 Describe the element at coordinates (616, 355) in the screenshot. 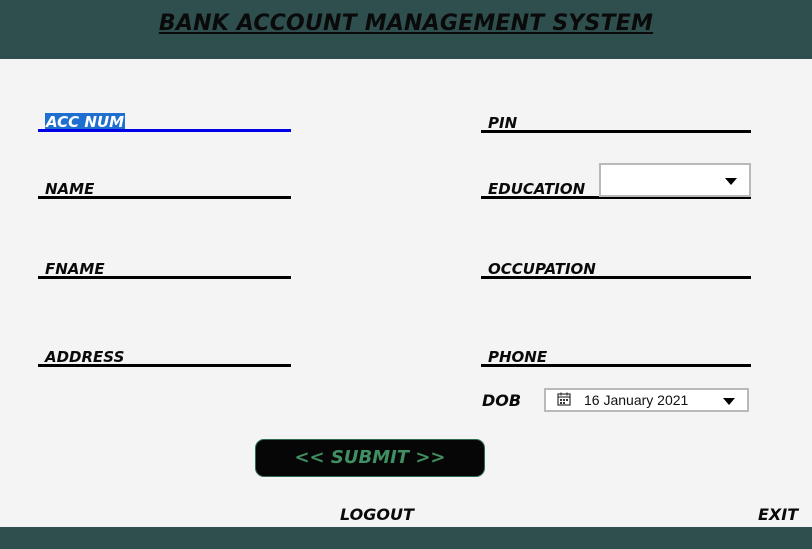

I see `phone-field: PHONE` at that location.